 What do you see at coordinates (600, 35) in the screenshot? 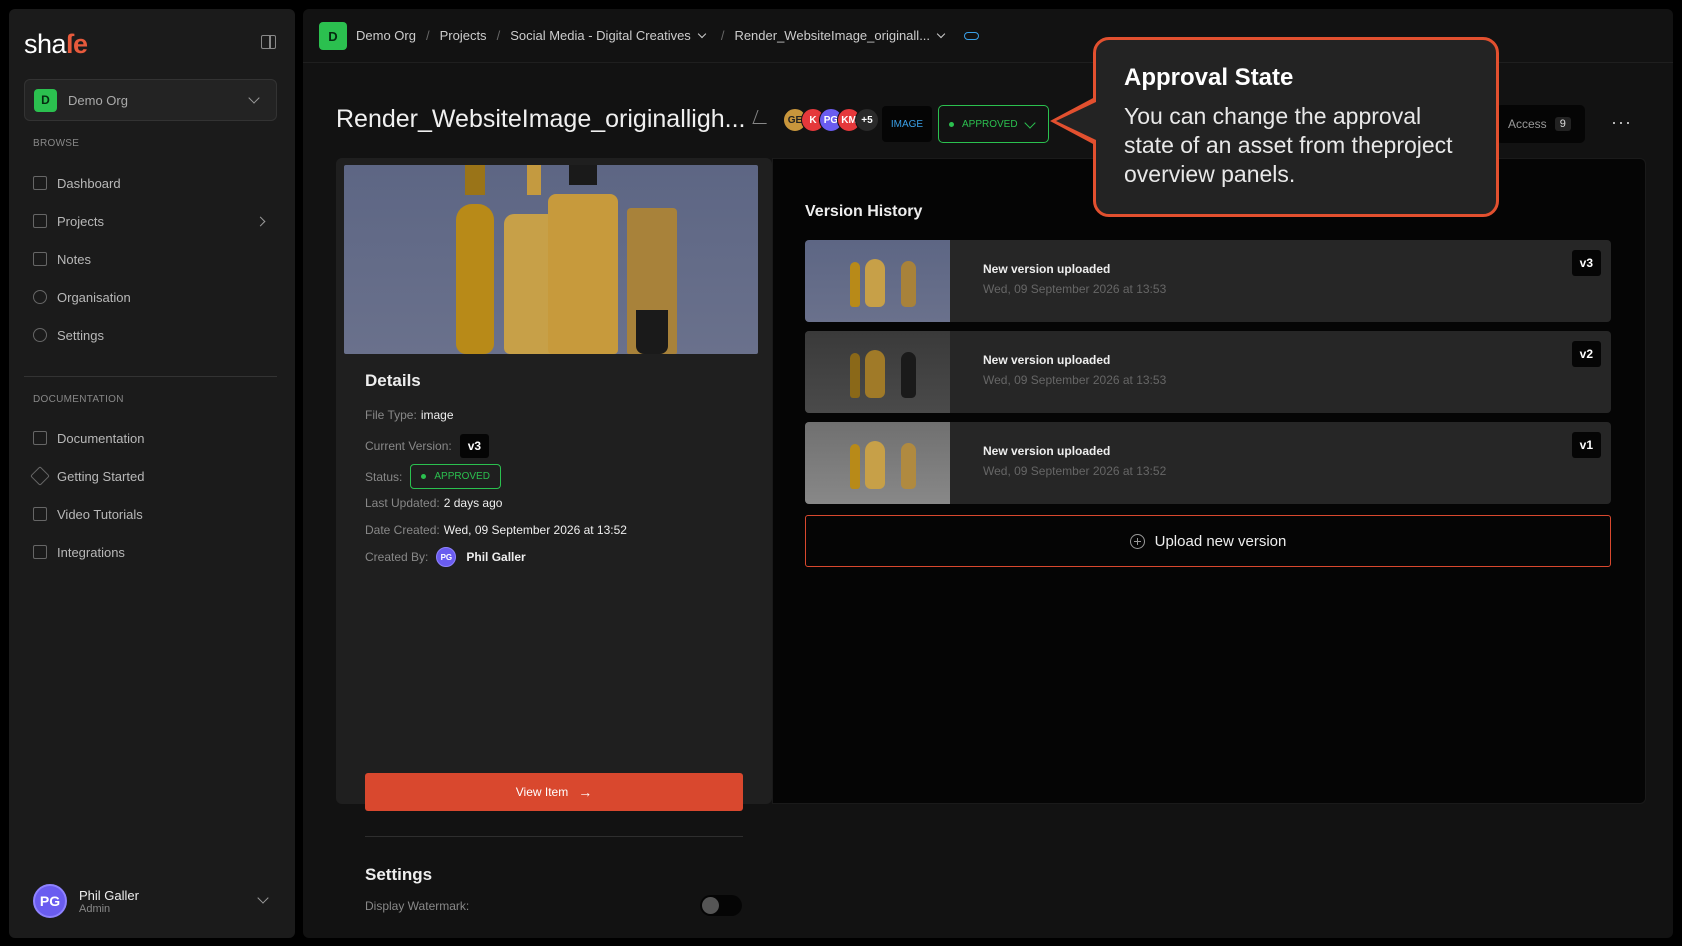
I see `breadcrumb-project: Social Media - Digital Creatives` at bounding box center [600, 35].